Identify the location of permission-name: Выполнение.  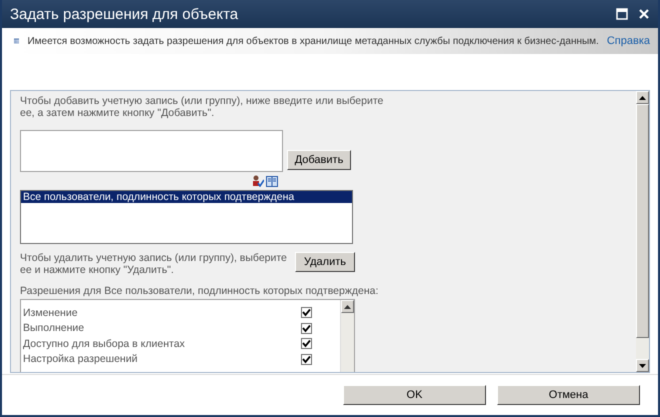
(53, 328).